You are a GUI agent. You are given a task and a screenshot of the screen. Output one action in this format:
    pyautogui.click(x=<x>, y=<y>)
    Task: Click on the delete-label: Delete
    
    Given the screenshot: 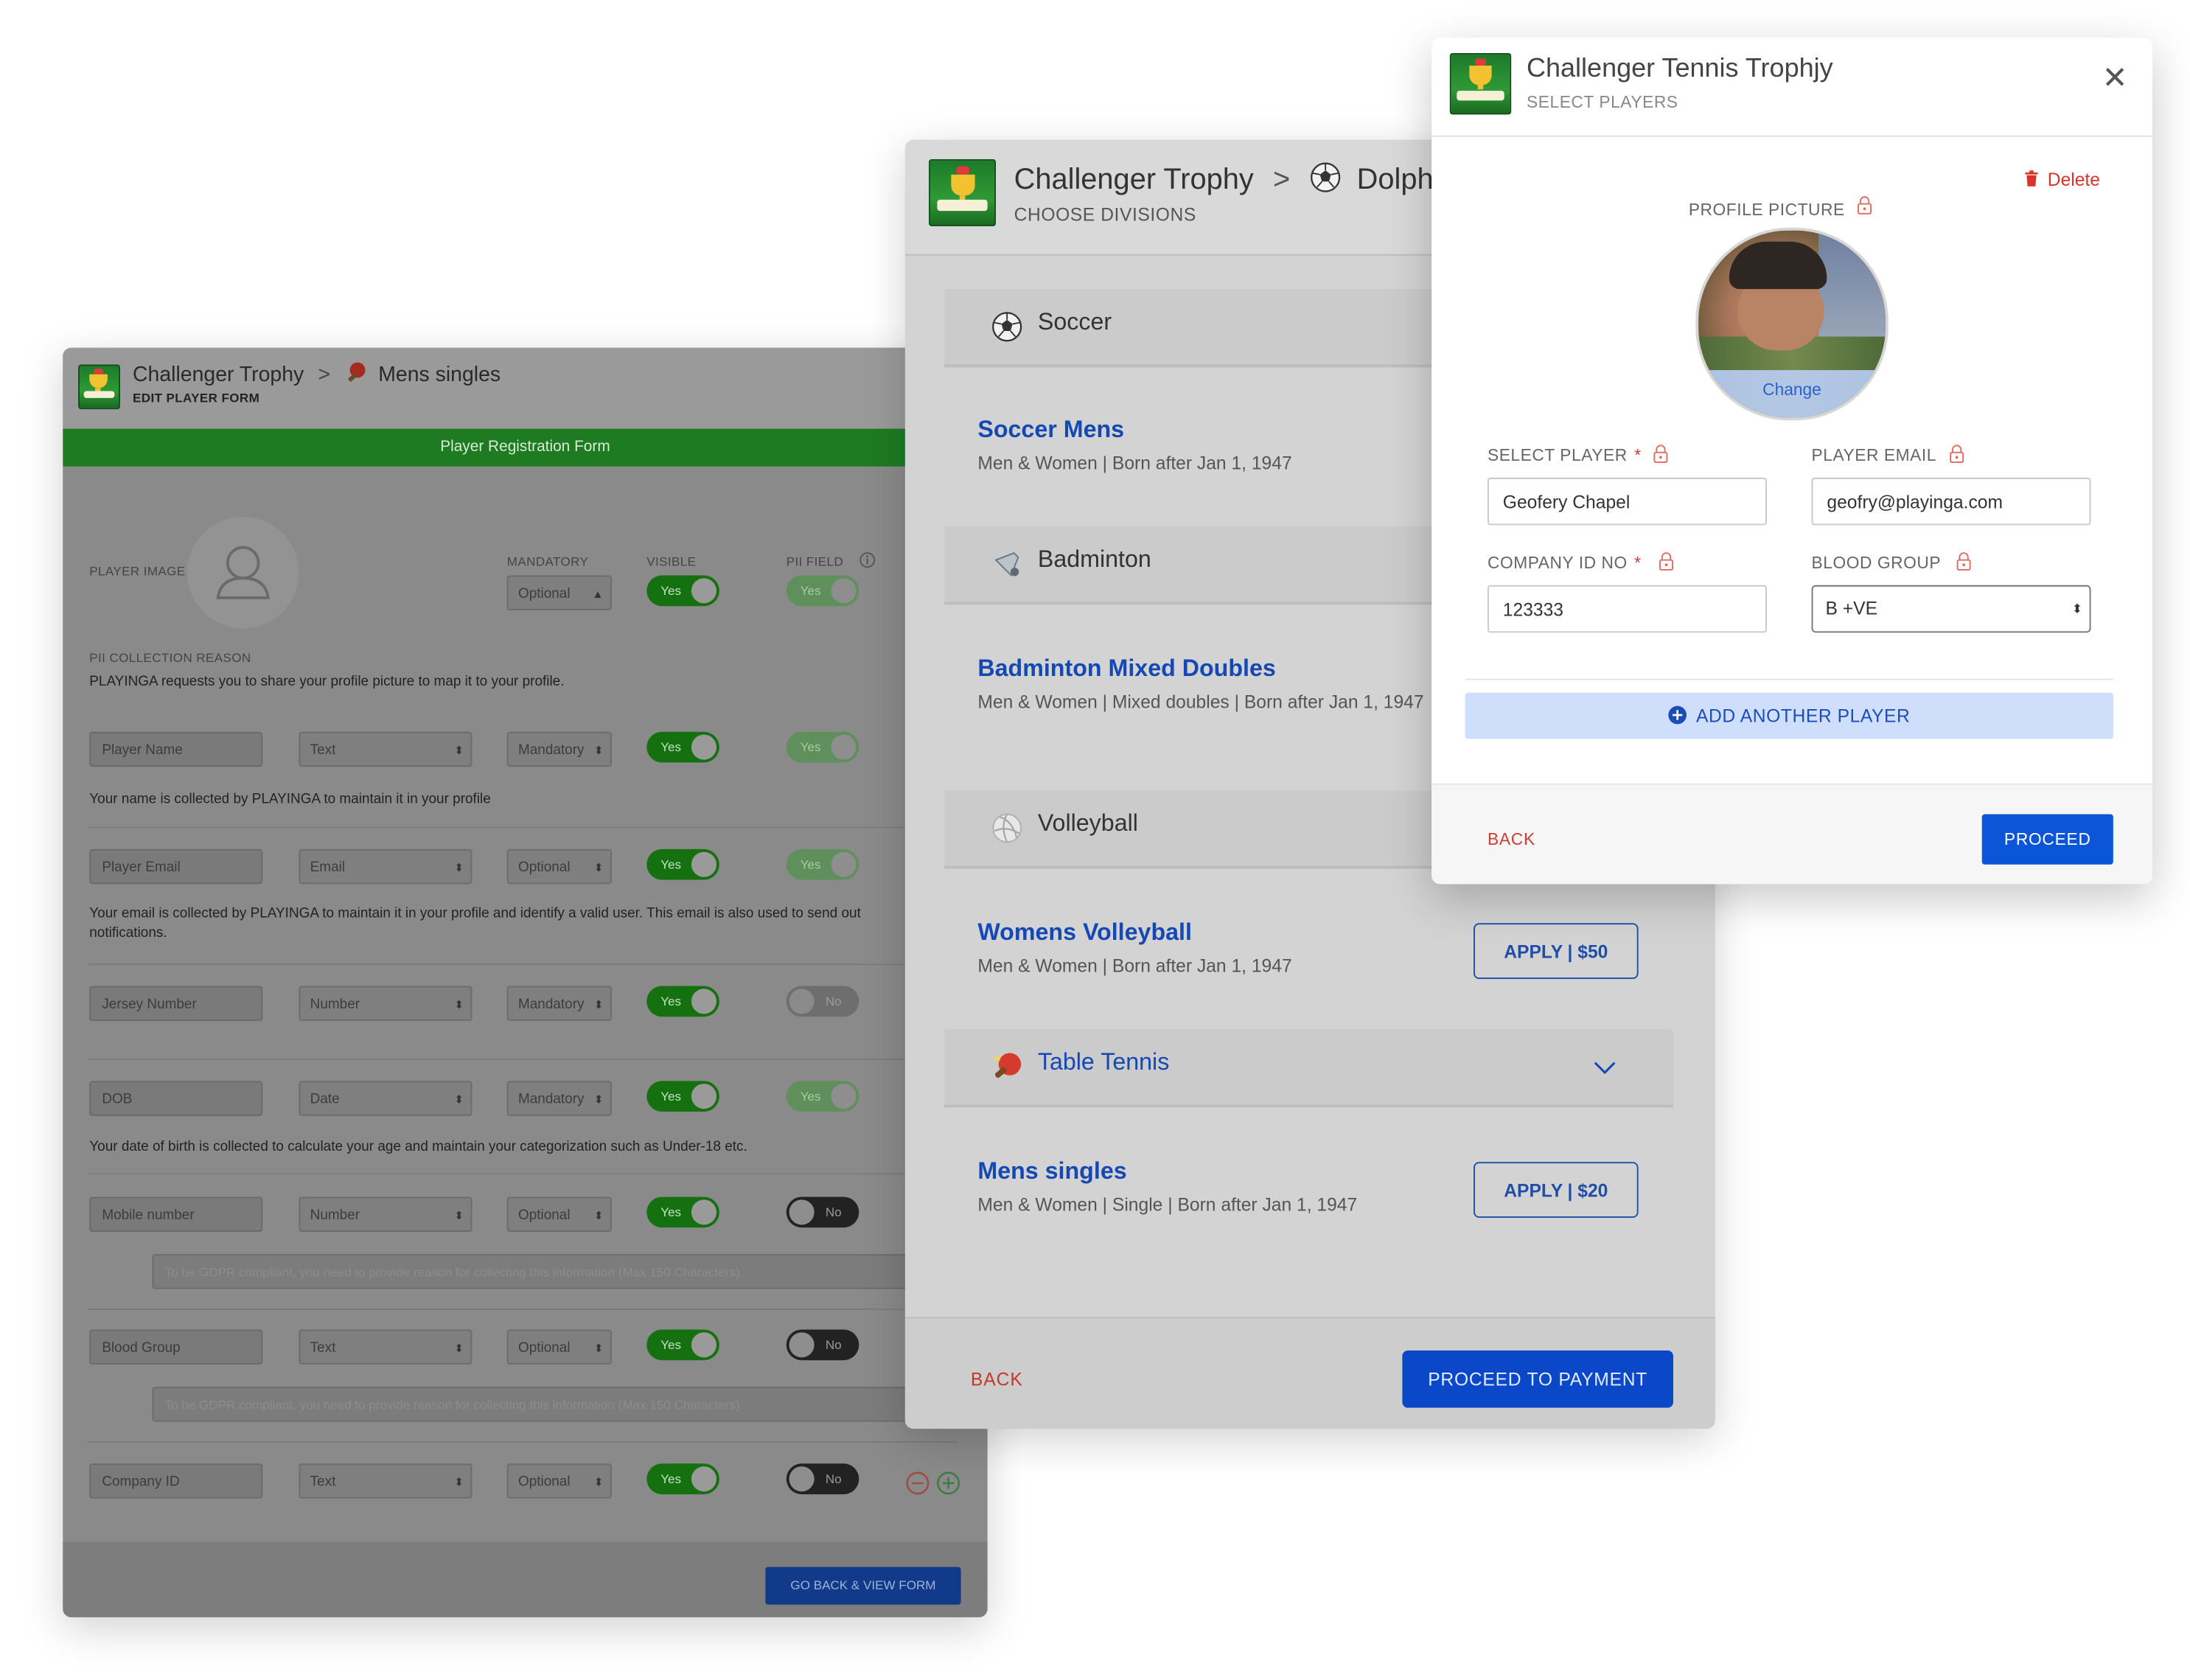 What is the action you would take?
    pyautogui.click(x=2073, y=179)
    